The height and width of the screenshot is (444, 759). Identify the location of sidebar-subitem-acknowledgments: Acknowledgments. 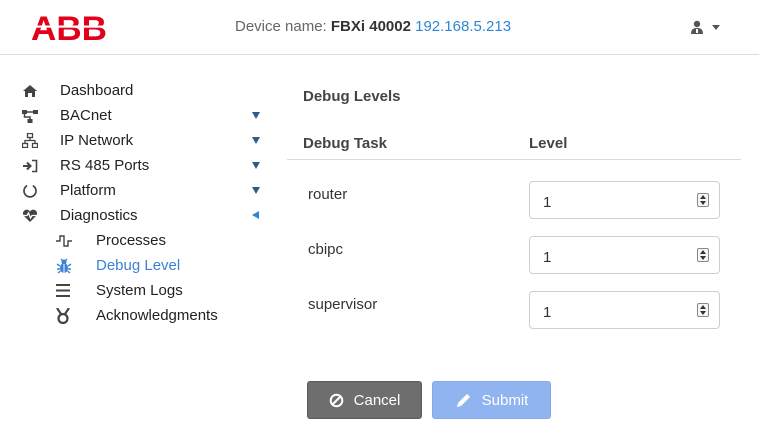
(145, 315).